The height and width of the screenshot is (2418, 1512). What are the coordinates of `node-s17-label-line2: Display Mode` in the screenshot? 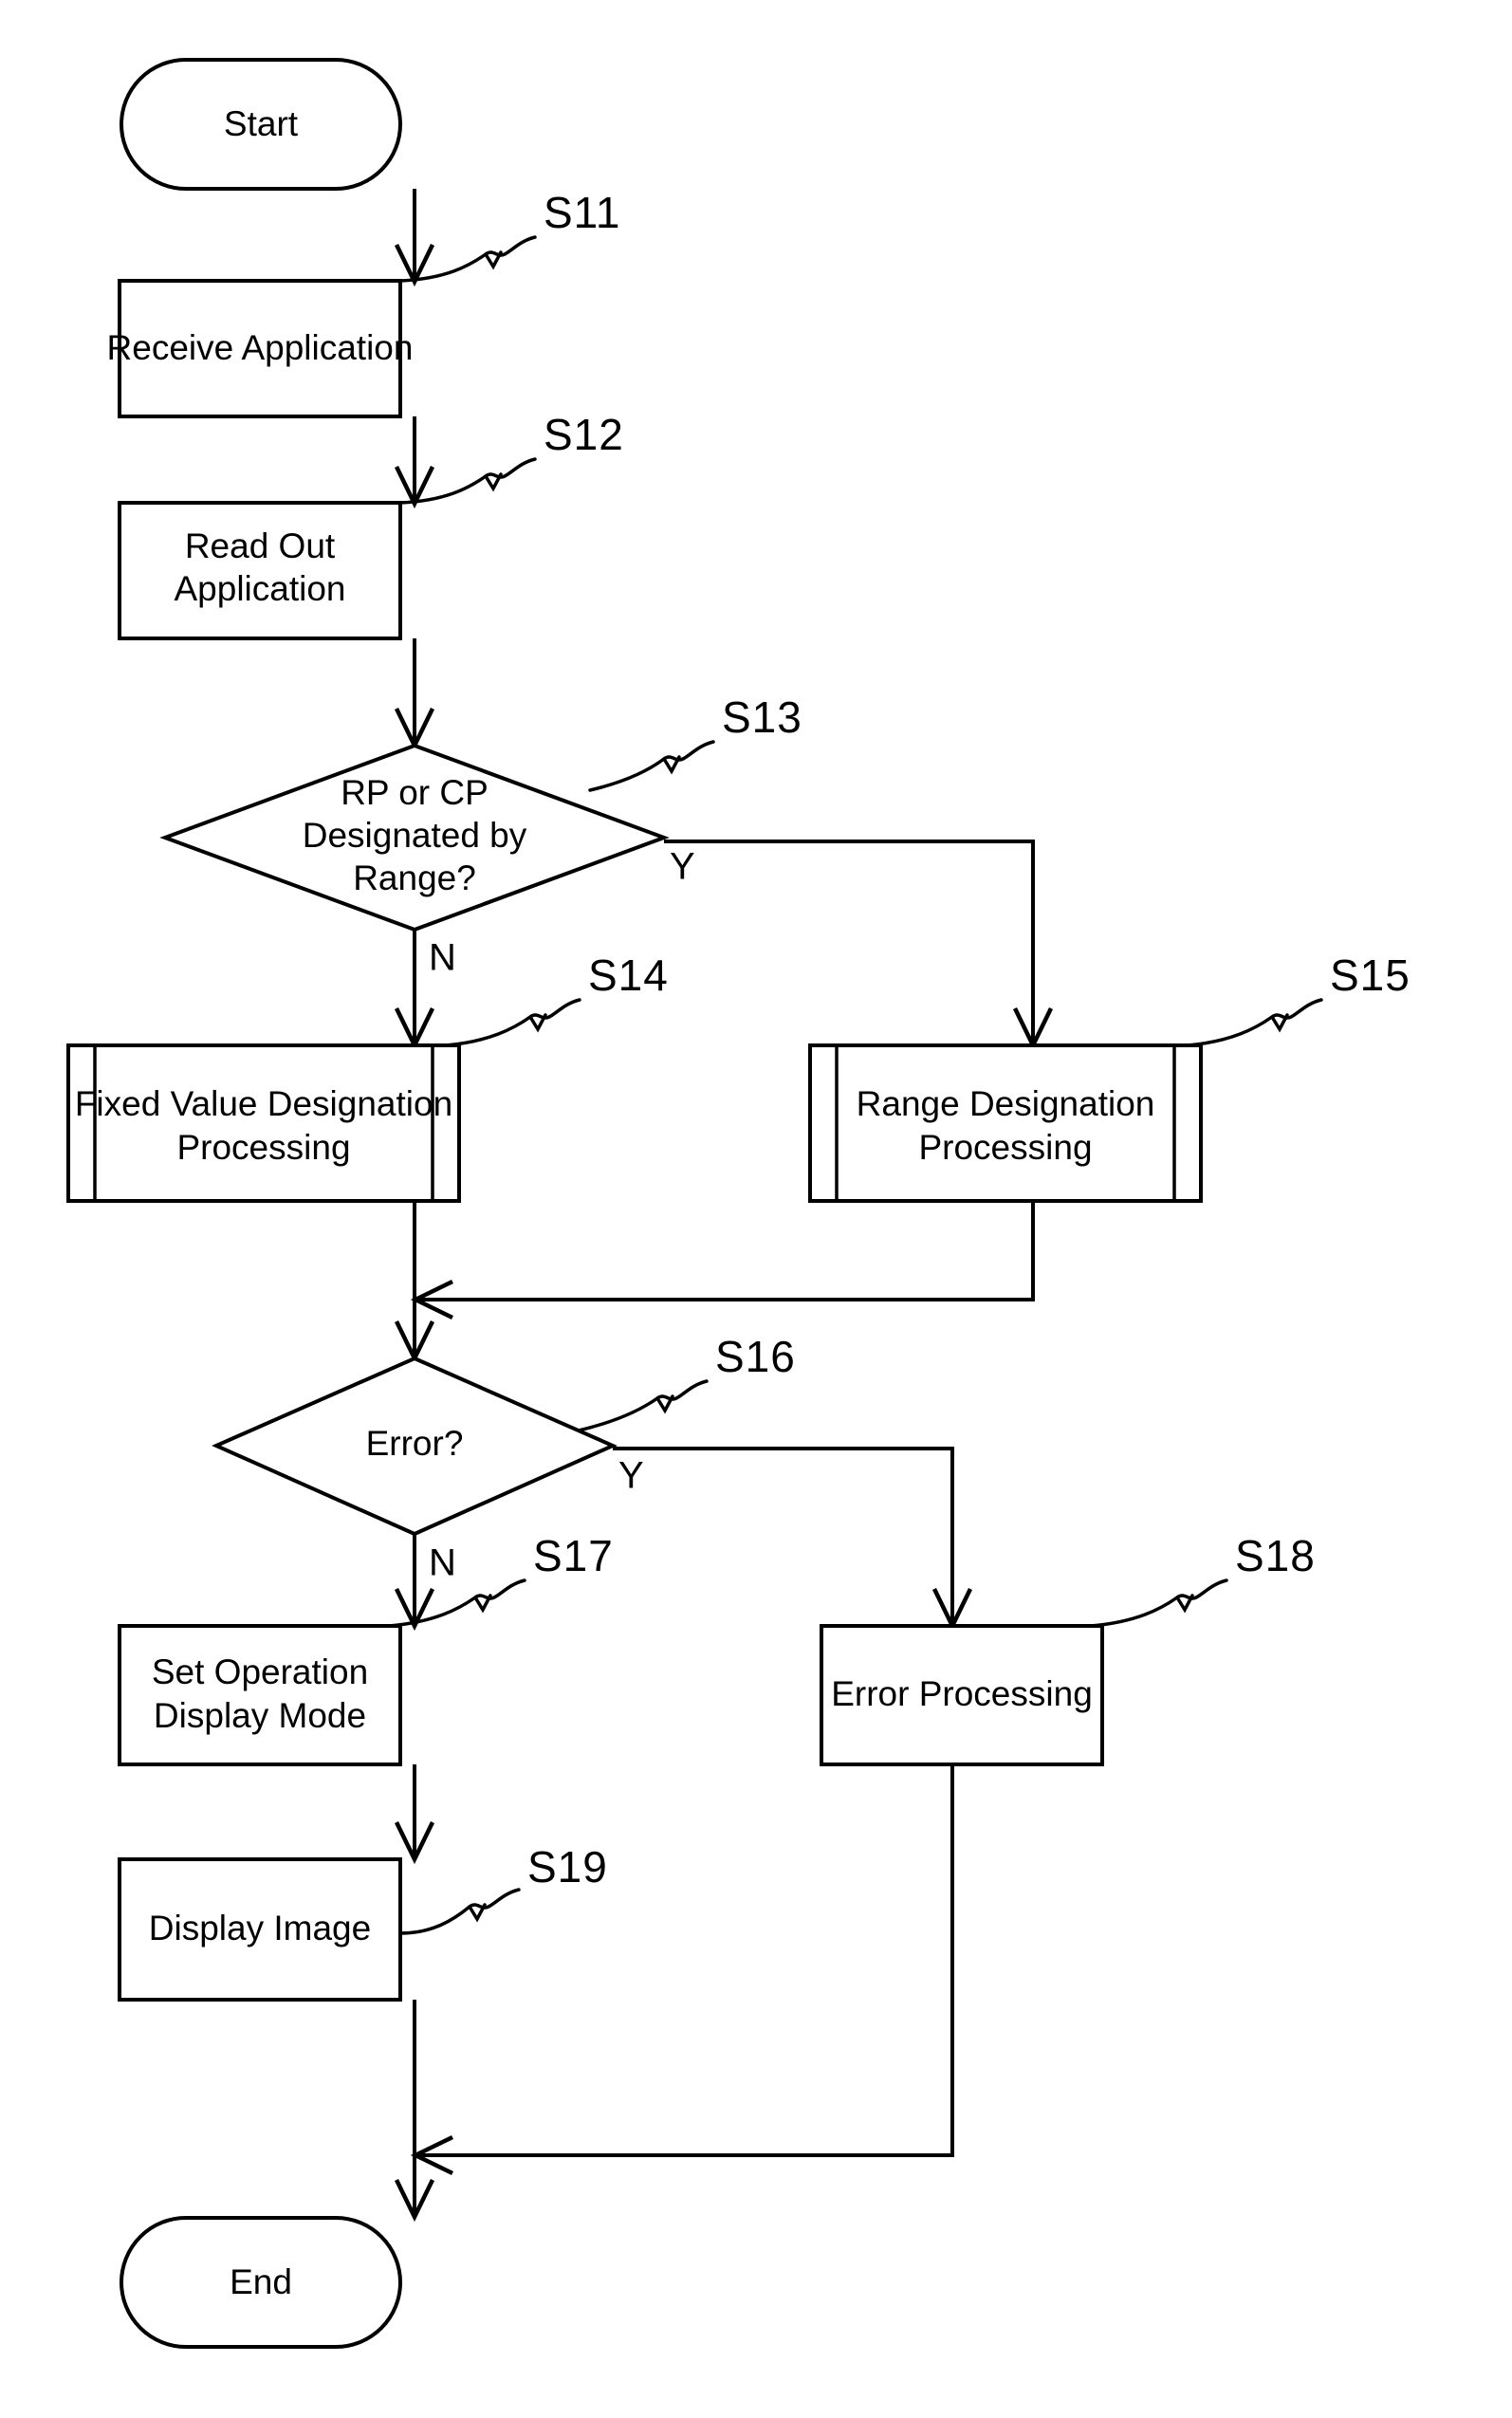 It's located at (260, 1715).